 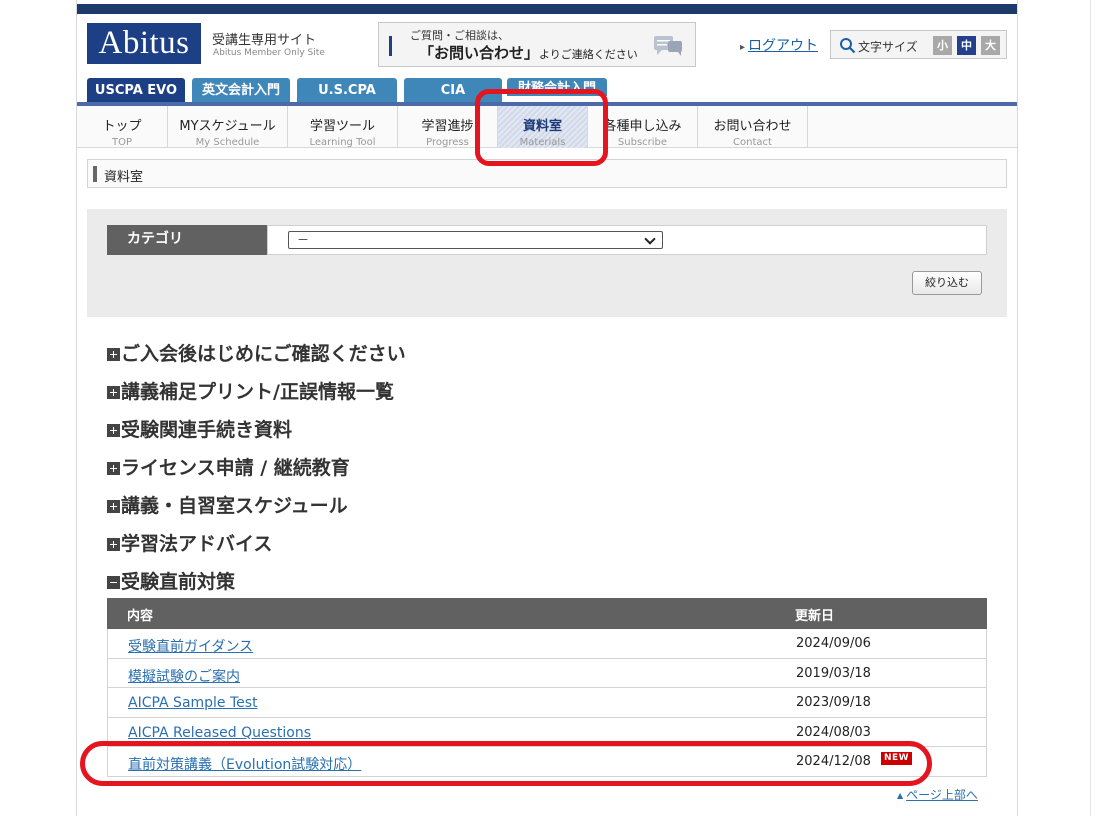 I want to click on nav-sublabel: Progress, so click(x=447, y=142).